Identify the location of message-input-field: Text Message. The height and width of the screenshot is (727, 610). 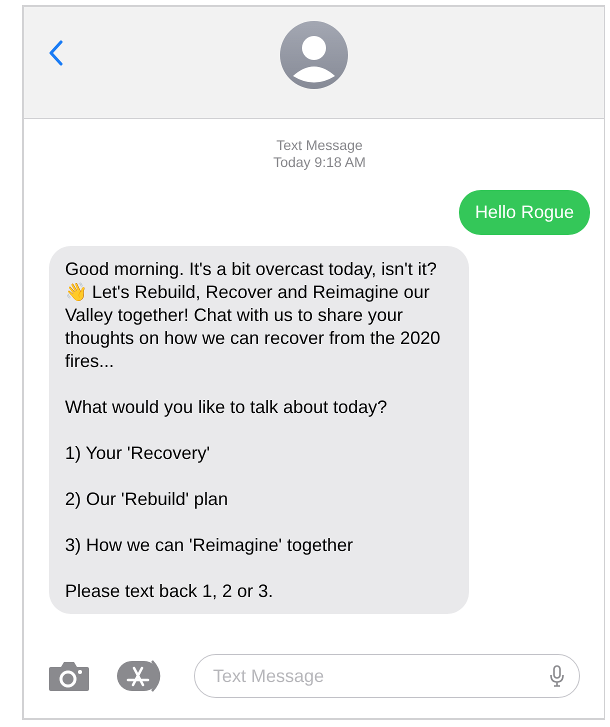
(387, 676).